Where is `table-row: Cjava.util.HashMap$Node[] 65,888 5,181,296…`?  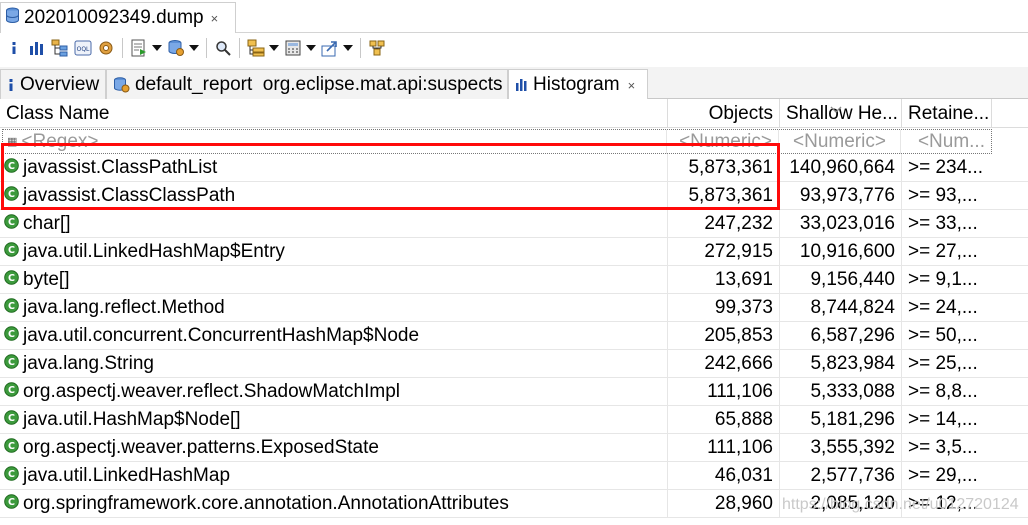 table-row: Cjava.util.HashMap$Node[] 65,888 5,181,296… is located at coordinates (514, 419).